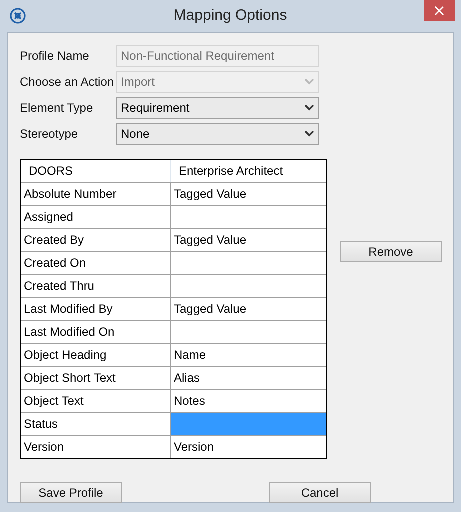 This screenshot has width=461, height=512. What do you see at coordinates (18, 16) in the screenshot?
I see `app-logo-icon` at bounding box center [18, 16].